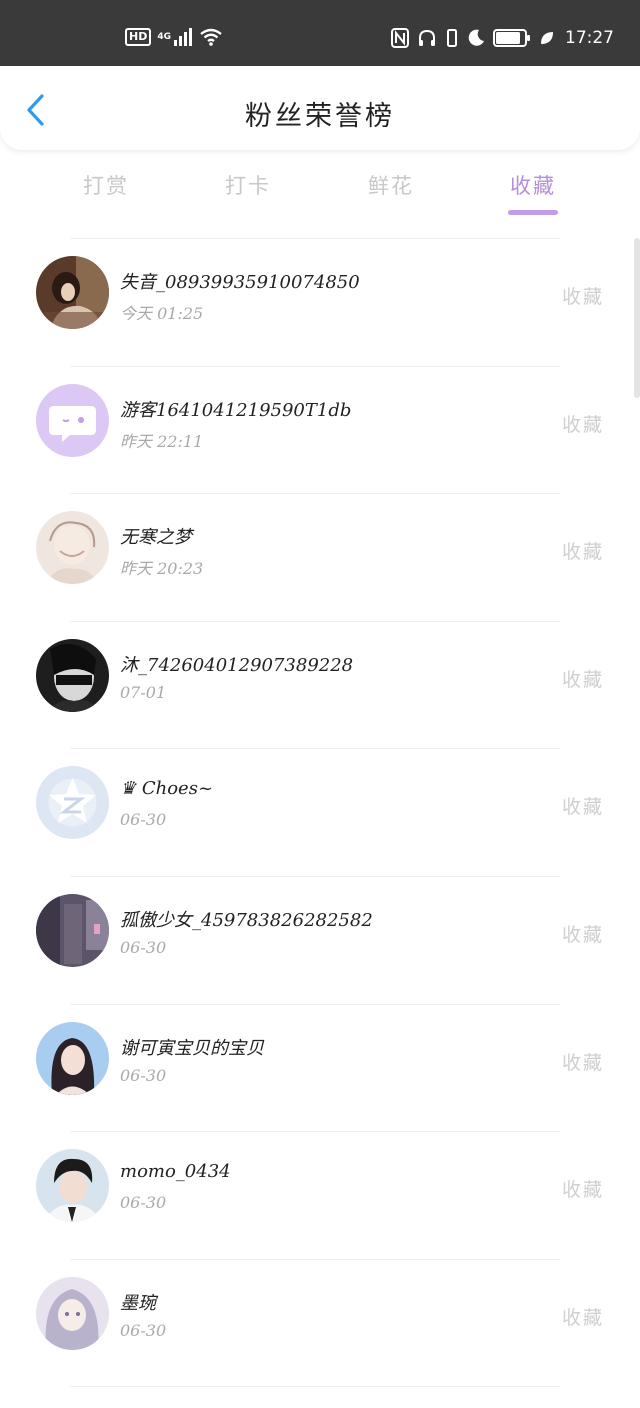 The height and width of the screenshot is (1408, 640). What do you see at coordinates (320, 116) in the screenshot?
I see `page-title: 粉丝荣誉榜` at bounding box center [320, 116].